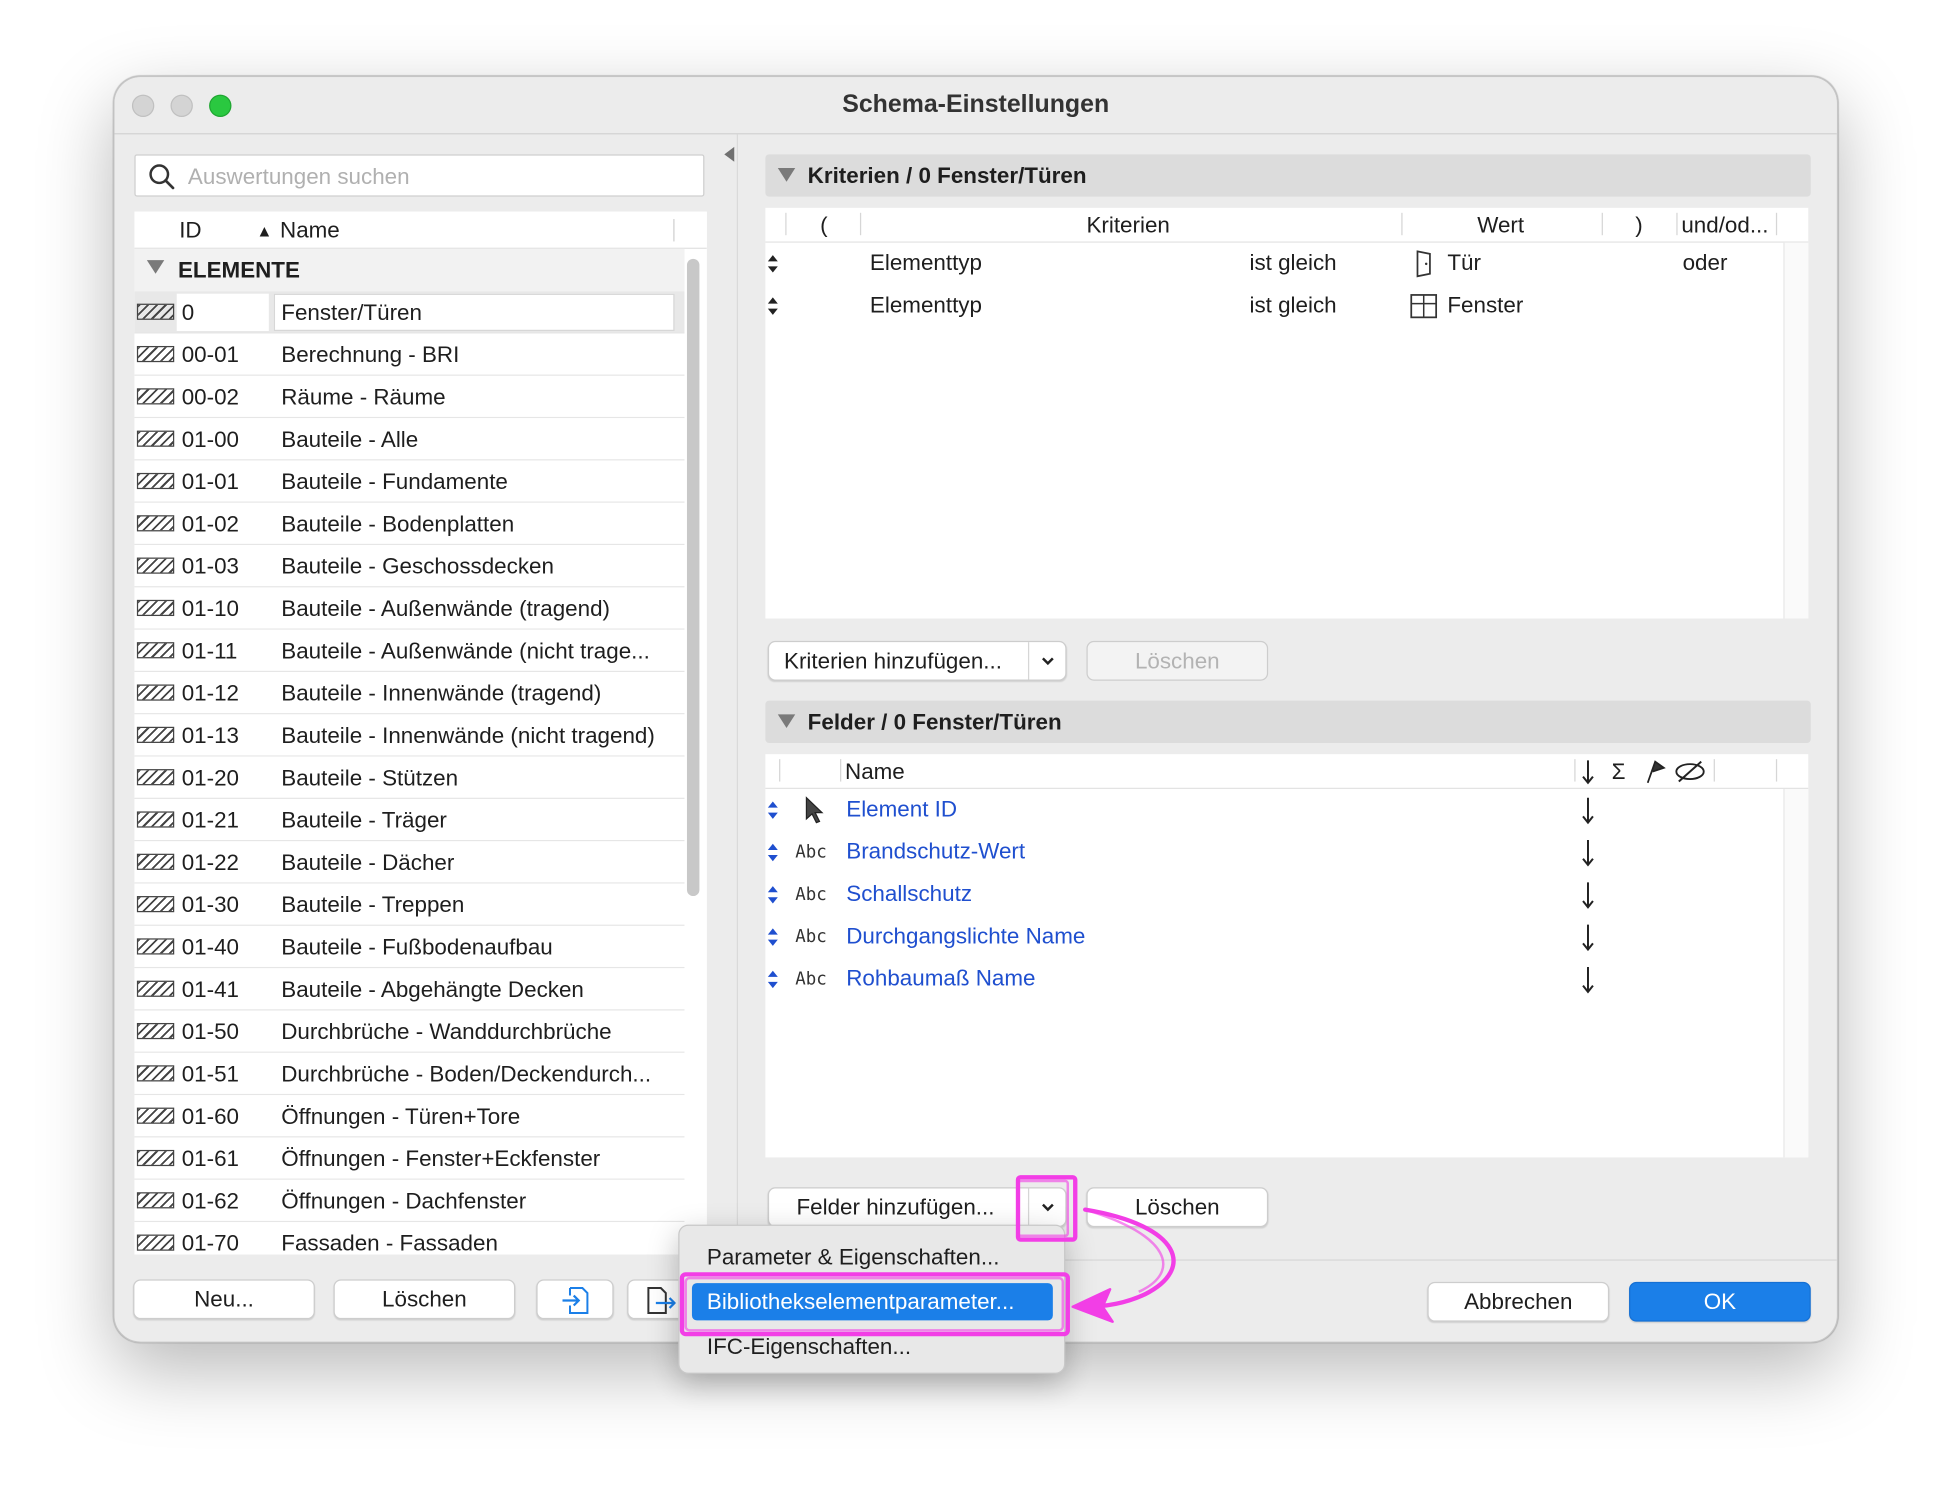 The width and height of the screenshot is (1944, 1486). Describe the element at coordinates (409, 439) in the screenshot. I see `schedule-row: 01-00 Bauteile - Alle` at that location.